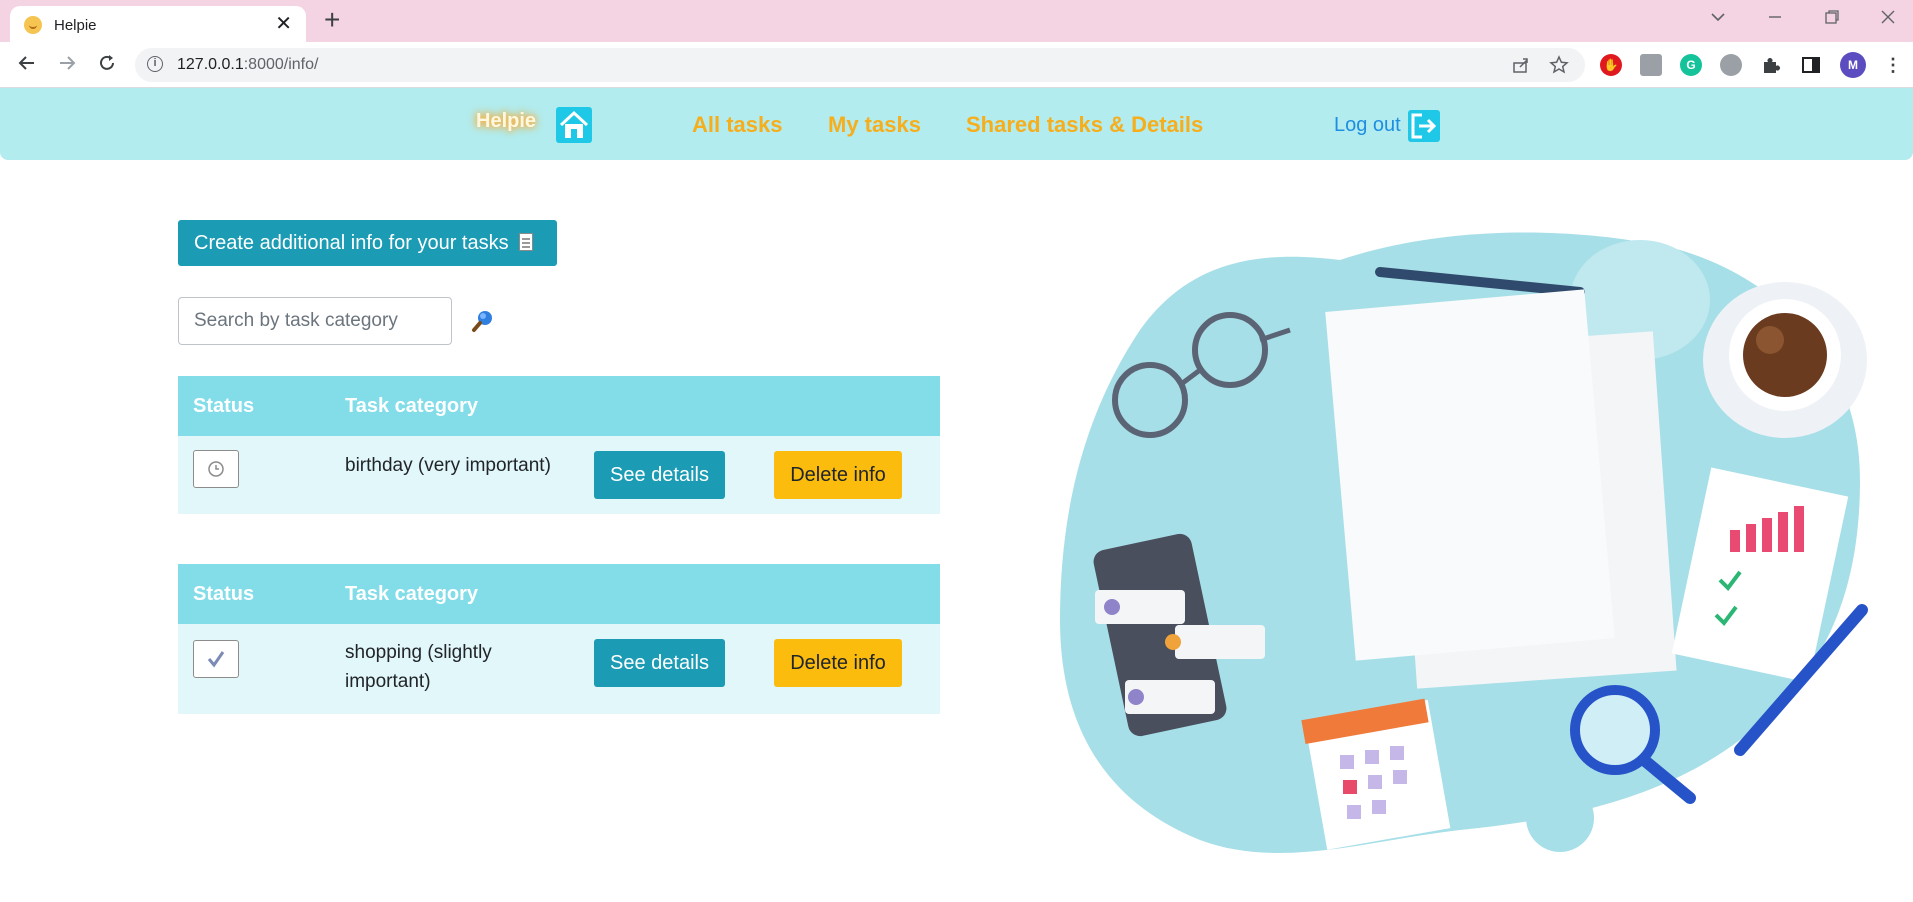 The height and width of the screenshot is (902, 1913). What do you see at coordinates (216, 469) in the screenshot?
I see `status-pending-button` at bounding box center [216, 469].